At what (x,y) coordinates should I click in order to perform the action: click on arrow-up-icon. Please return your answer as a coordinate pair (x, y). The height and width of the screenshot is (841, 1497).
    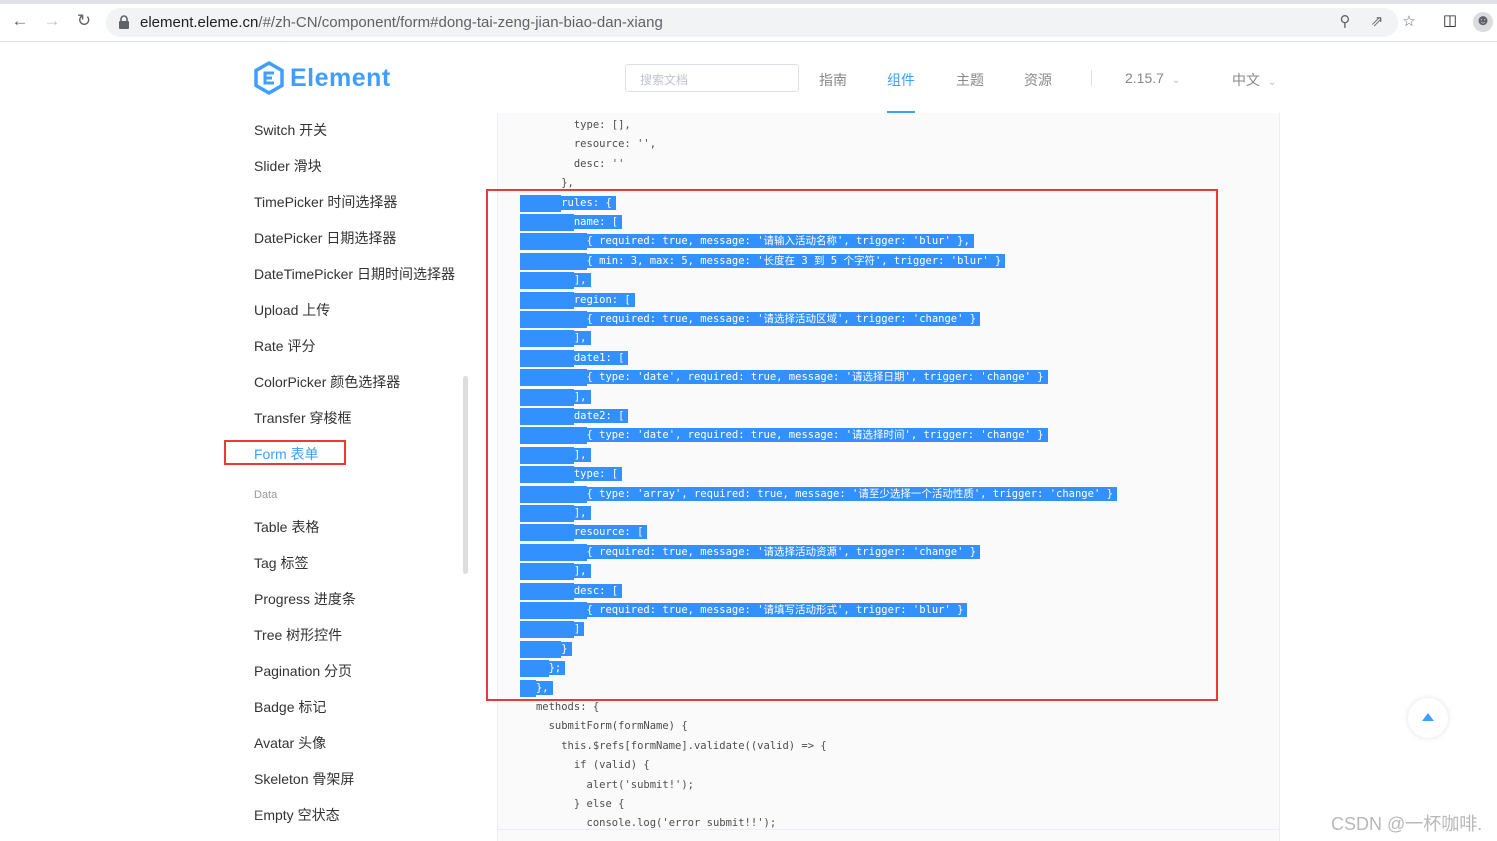
    Looking at the image, I should click on (1428, 717).